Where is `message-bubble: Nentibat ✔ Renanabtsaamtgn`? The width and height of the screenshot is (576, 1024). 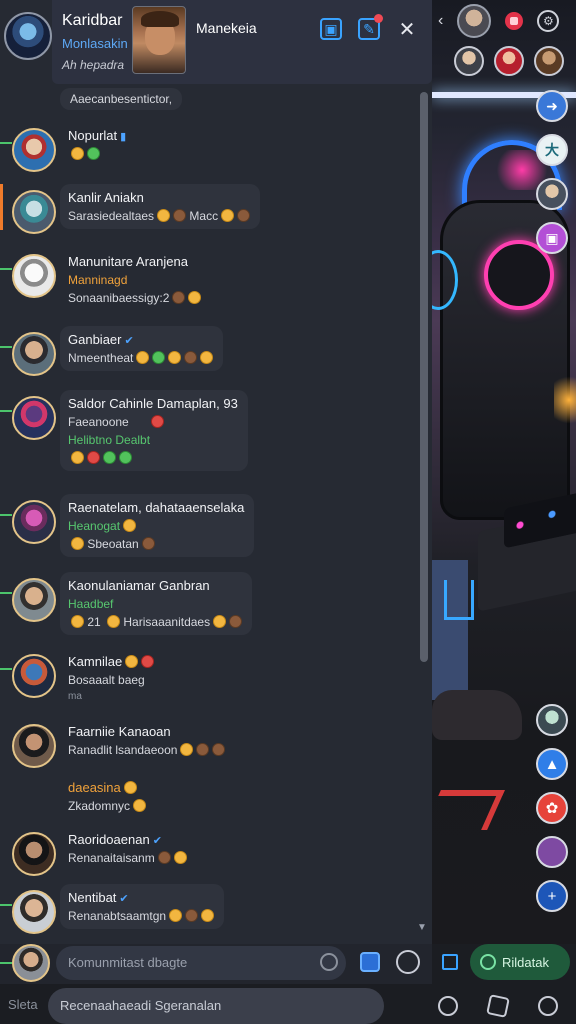 message-bubble: Nentibat ✔ Renanabtsaamtgn is located at coordinates (142, 906).